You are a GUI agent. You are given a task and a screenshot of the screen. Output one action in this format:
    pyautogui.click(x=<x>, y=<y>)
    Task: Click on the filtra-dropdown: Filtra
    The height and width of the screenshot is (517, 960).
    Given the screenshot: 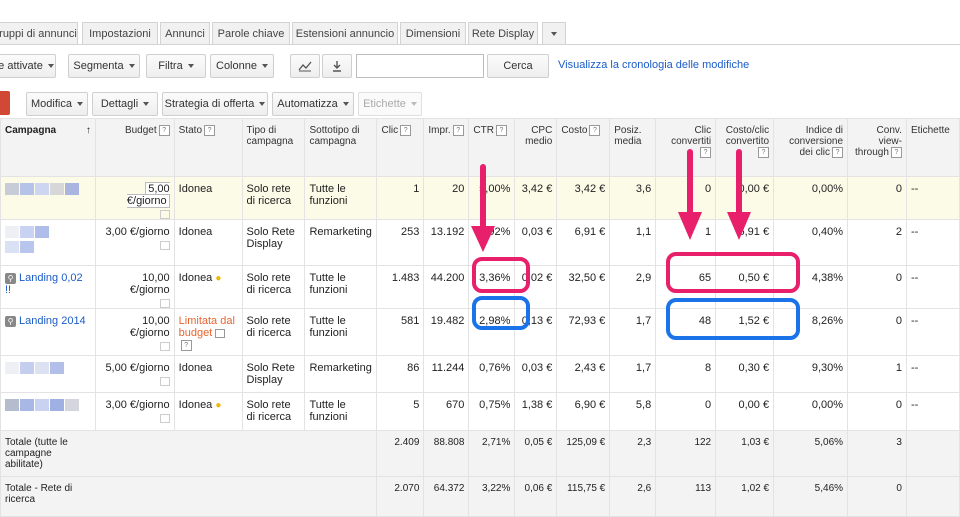 What is the action you would take?
    pyautogui.click(x=176, y=66)
    